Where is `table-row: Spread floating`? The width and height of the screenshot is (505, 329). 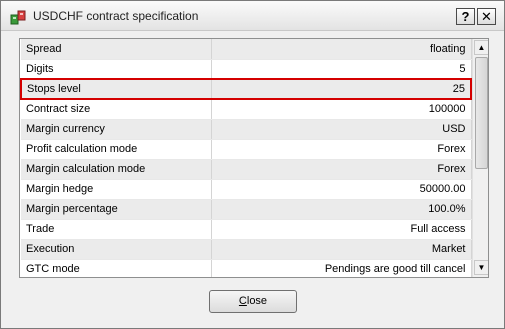 table-row: Spread floating is located at coordinates (246, 49).